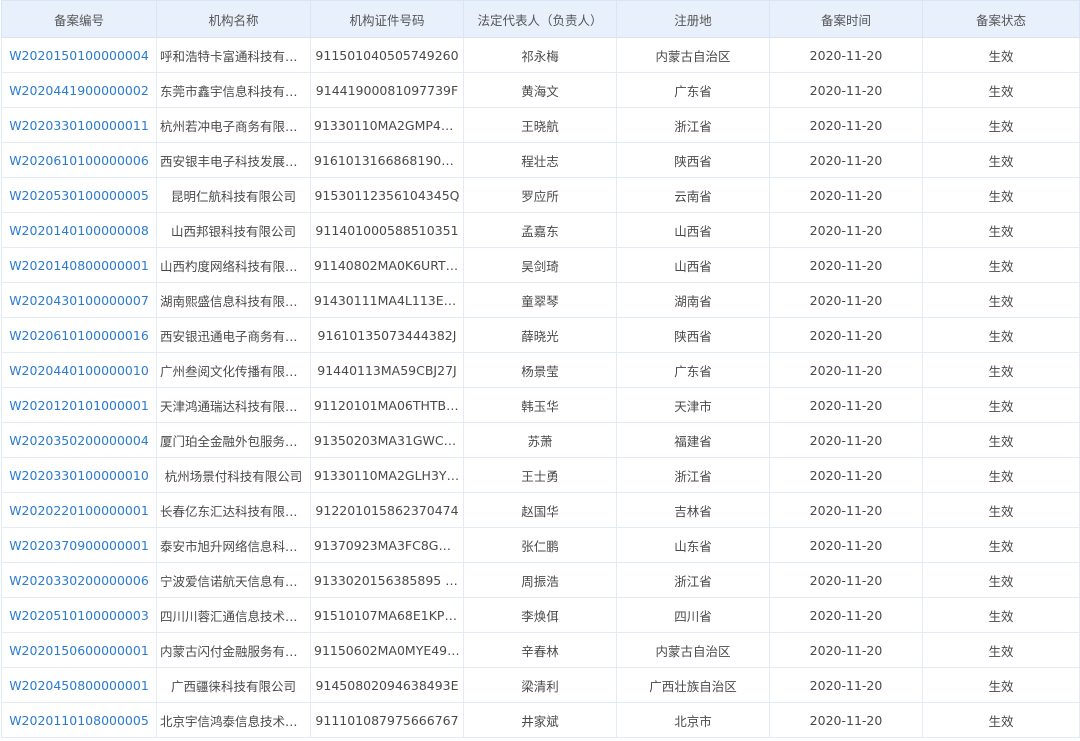  What do you see at coordinates (693, 300) in the screenshot?
I see `region-cell: 湖南省` at bounding box center [693, 300].